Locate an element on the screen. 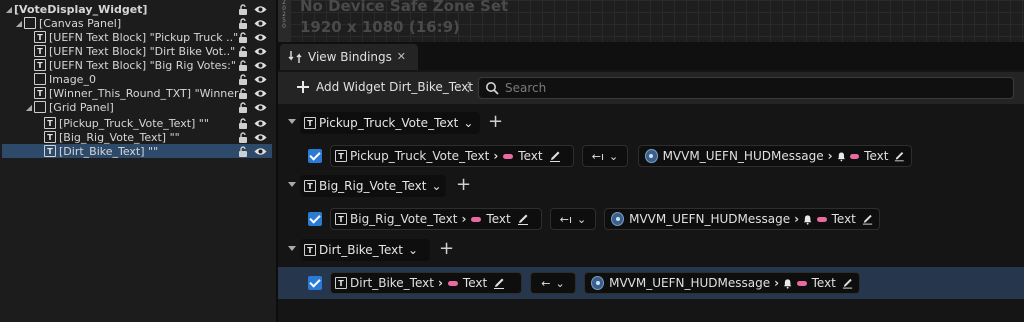 The width and height of the screenshot is (1024, 322). tree-item-label: [UEFN Text Block] "Dirt Bike Vot.." is located at coordinates (142, 51).